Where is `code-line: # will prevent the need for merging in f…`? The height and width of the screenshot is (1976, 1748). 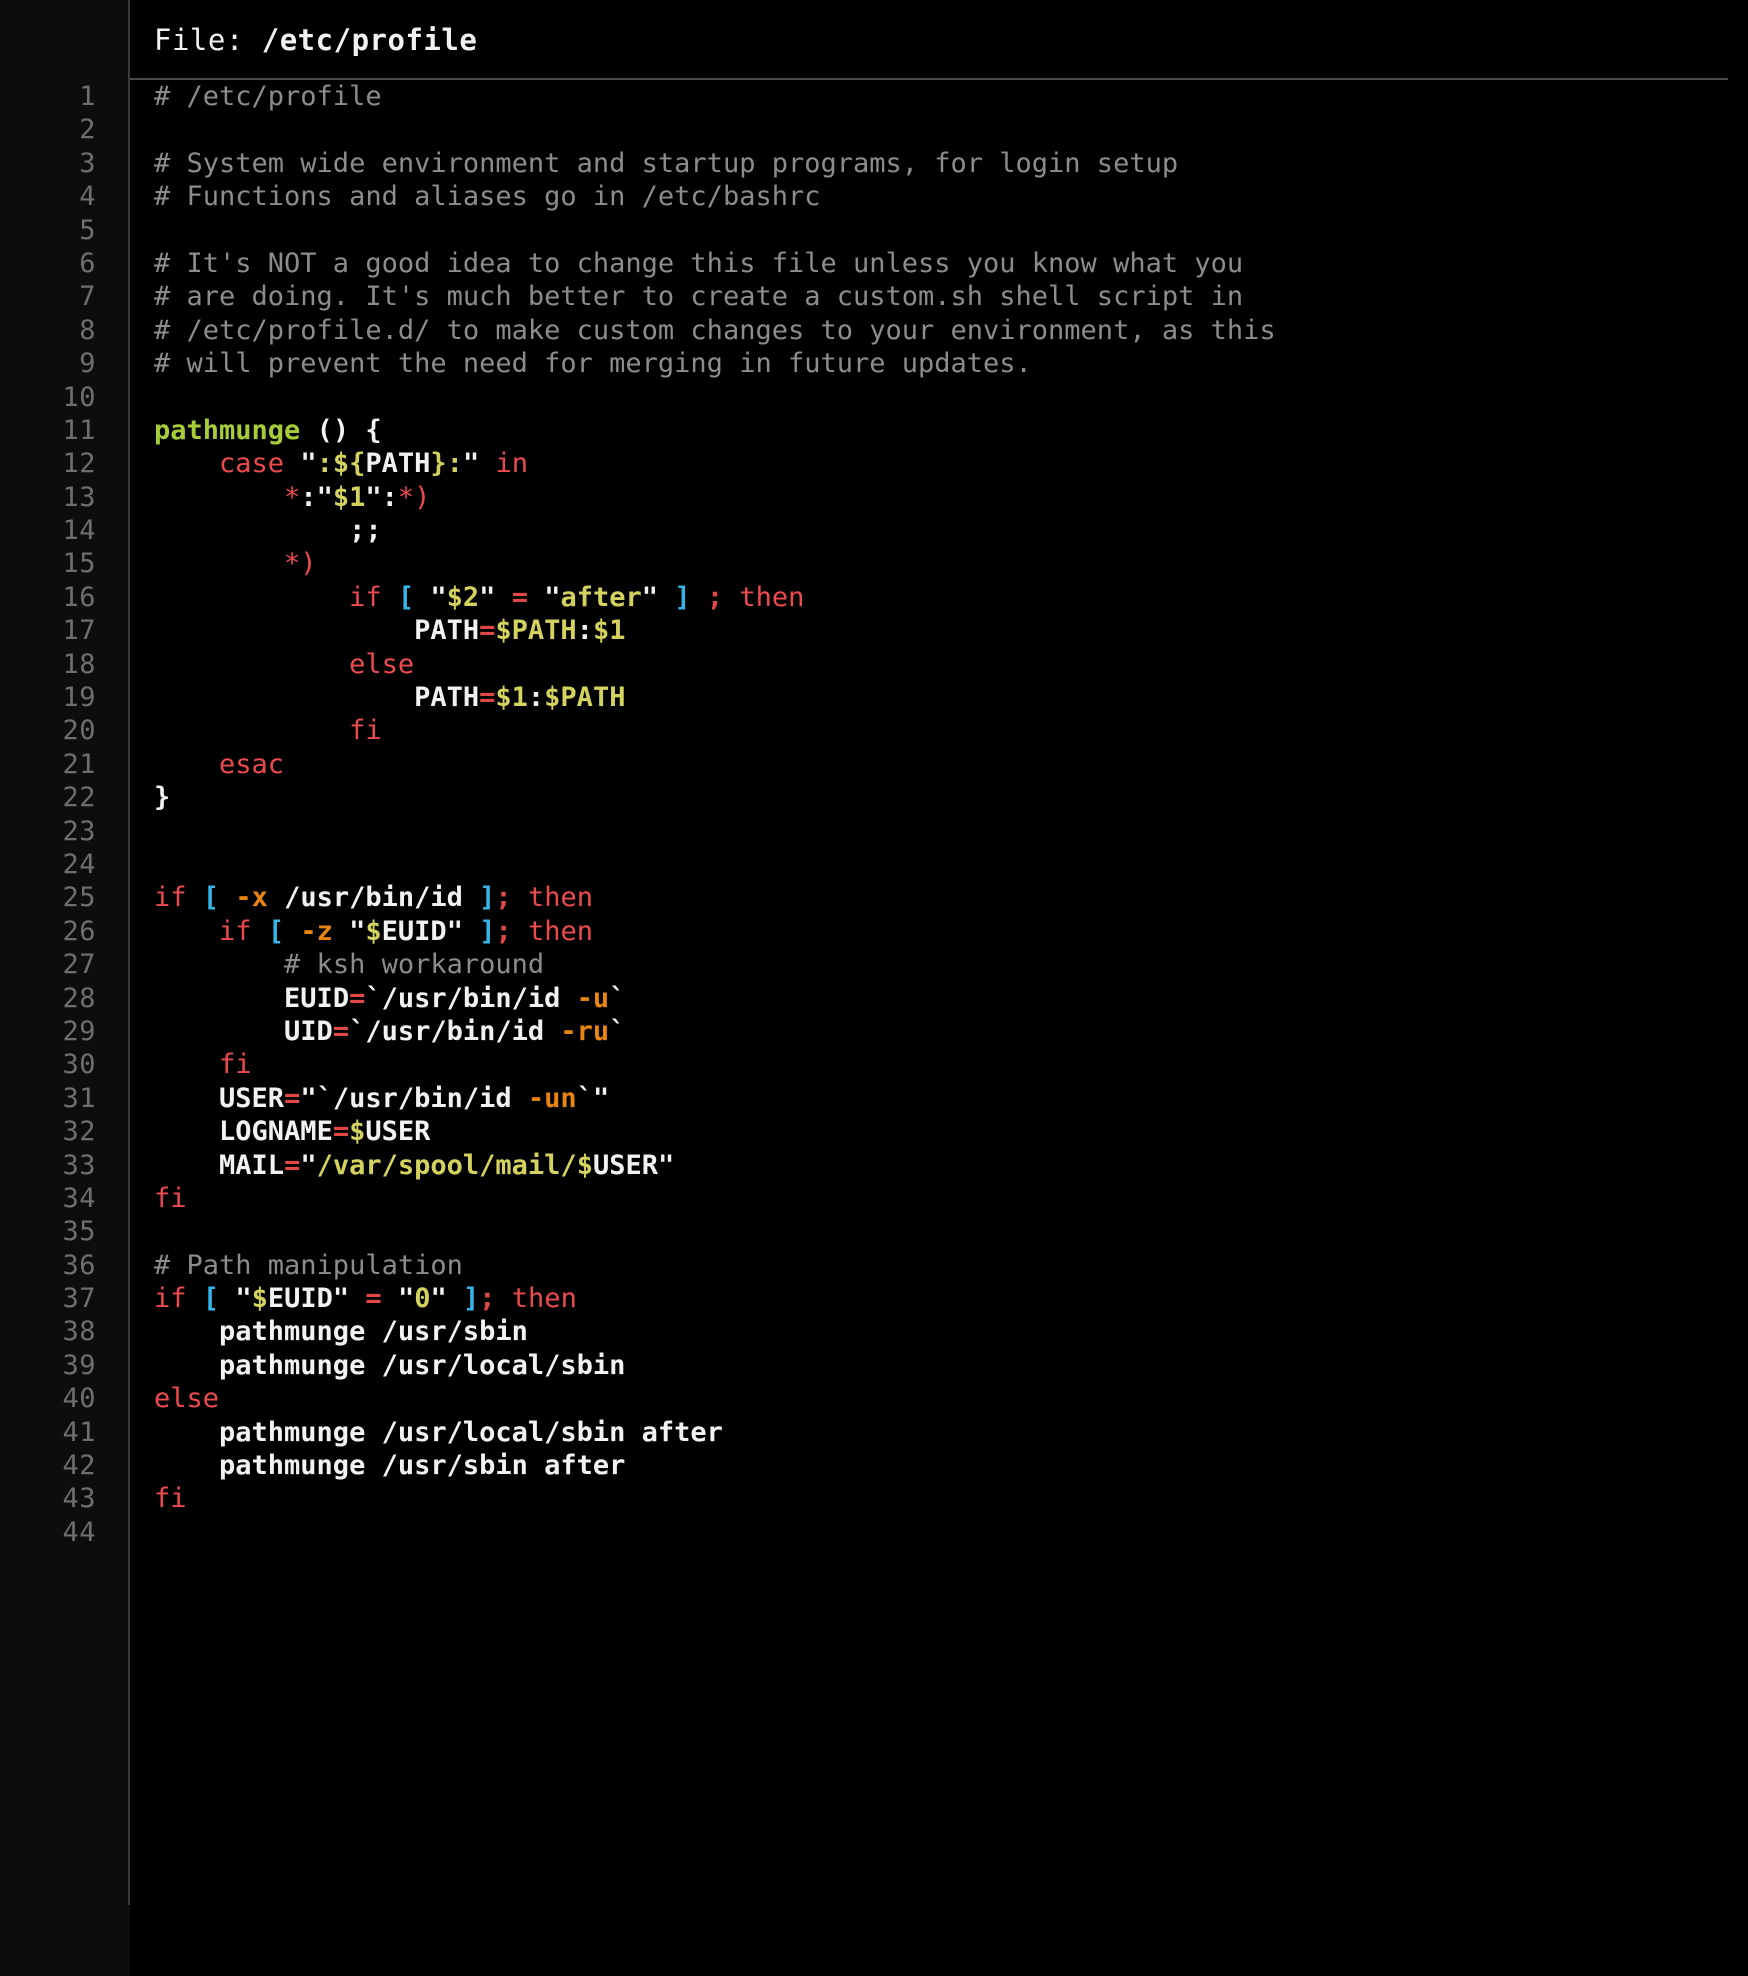
code-line: # will prevent the need for merging in f… is located at coordinates (951, 363).